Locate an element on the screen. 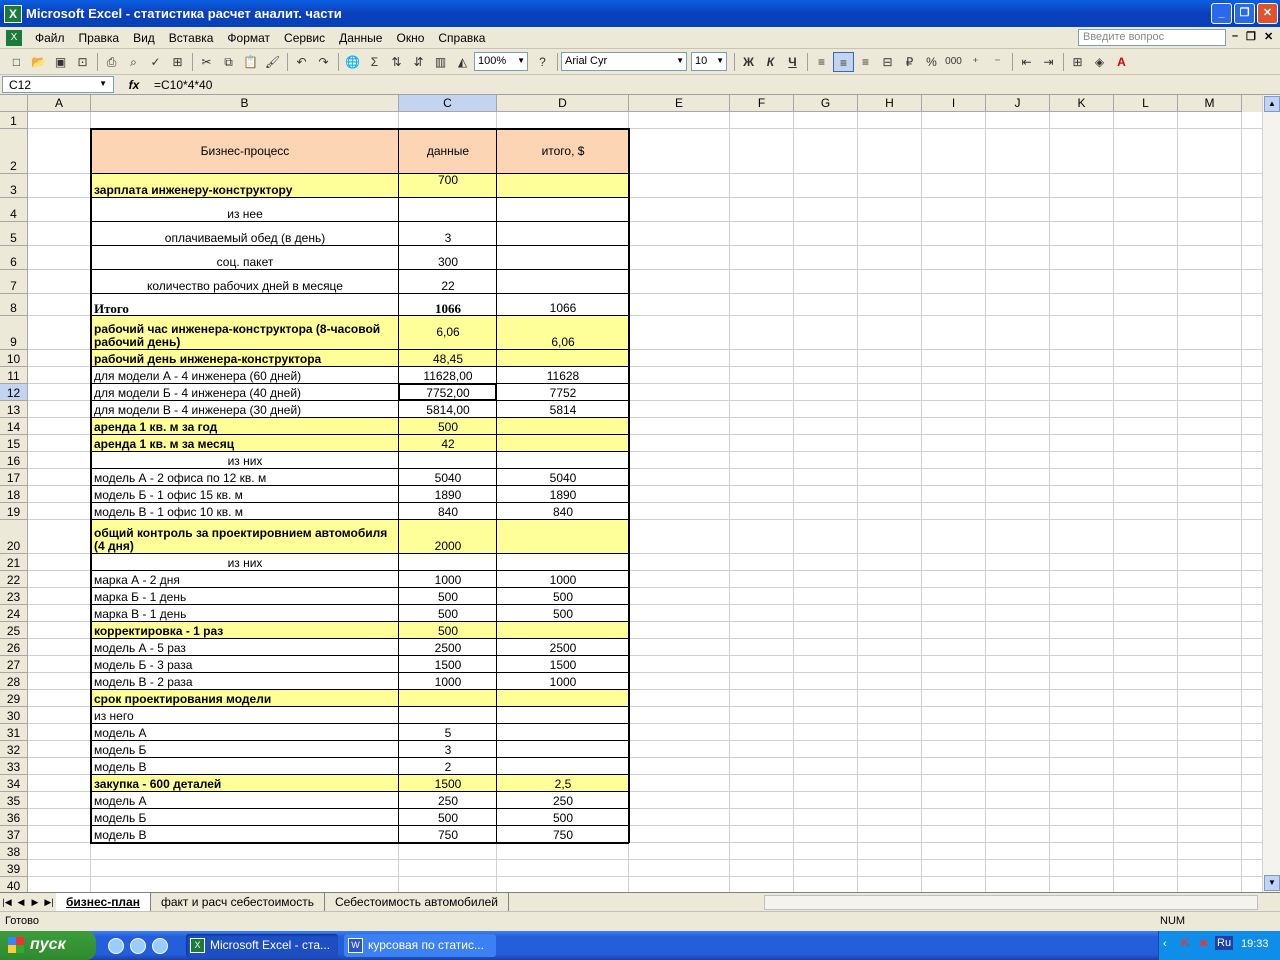 Image resolution: width=1280 pixels, height=960 pixels. col-header-I: I is located at coordinates (954, 103).